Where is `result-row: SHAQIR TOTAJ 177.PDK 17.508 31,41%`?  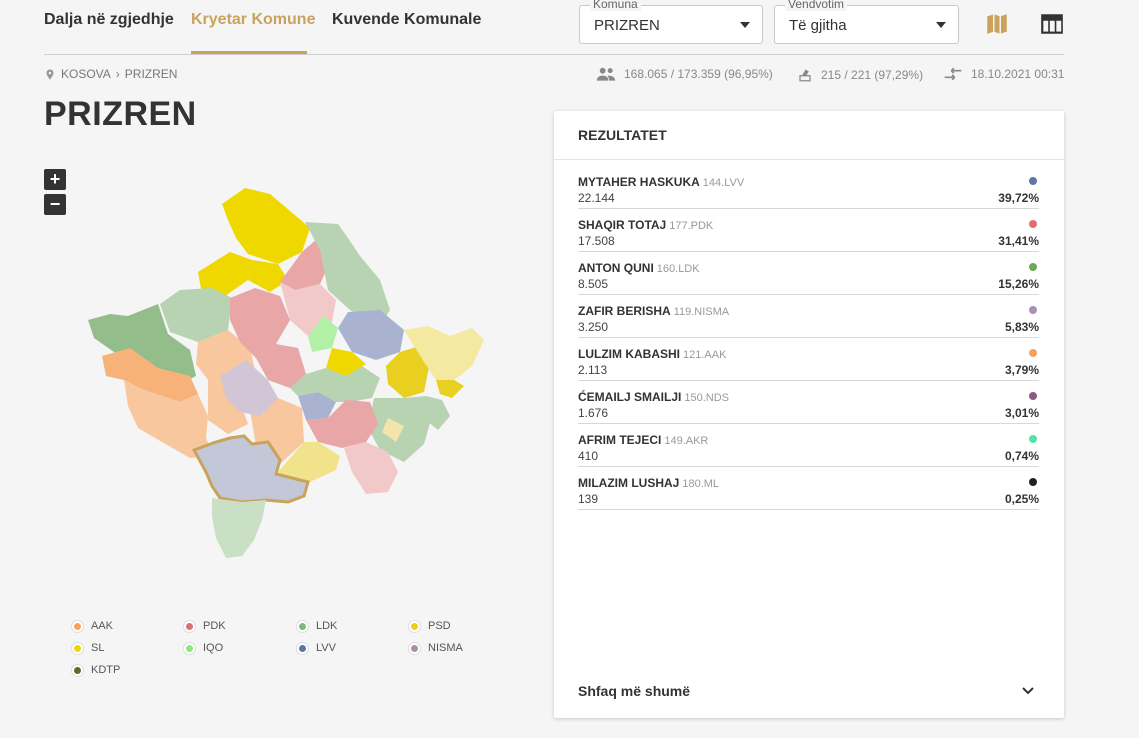 result-row: SHAQIR TOTAJ 177.PDK 17.508 31,41% is located at coordinates (808, 233).